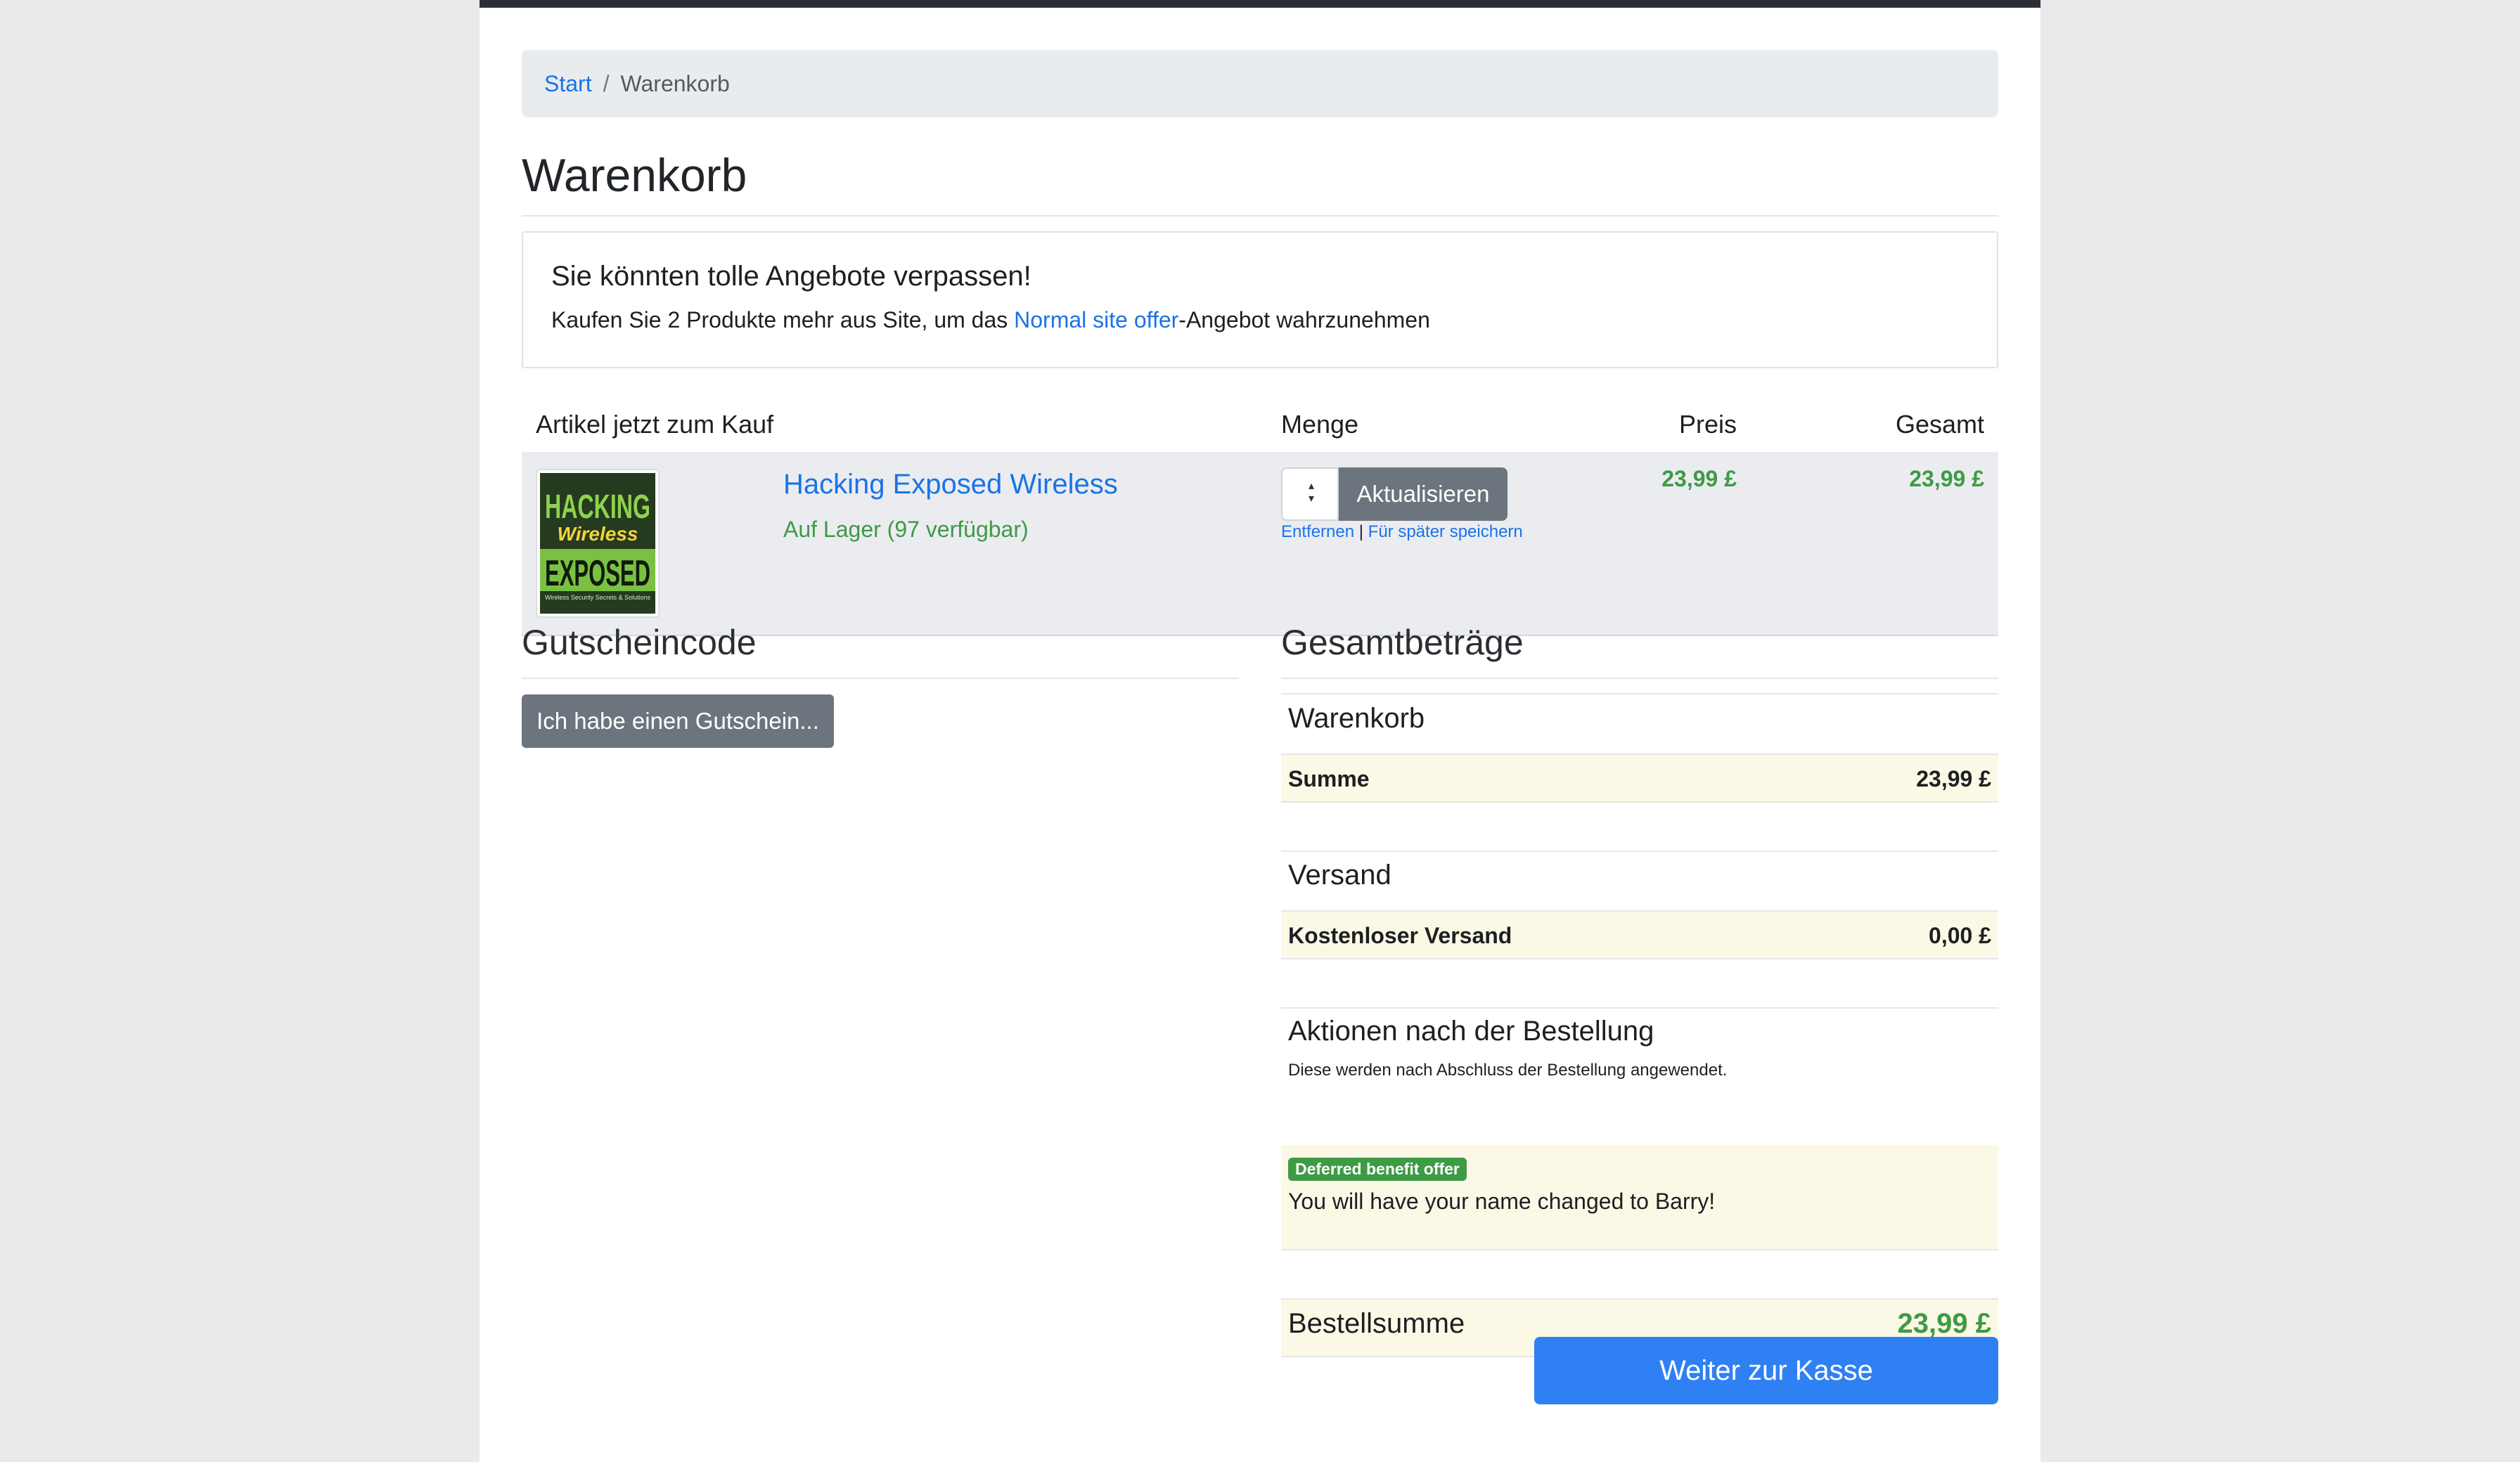  What do you see at coordinates (1640, 678) in the screenshot?
I see `totals-divider` at bounding box center [1640, 678].